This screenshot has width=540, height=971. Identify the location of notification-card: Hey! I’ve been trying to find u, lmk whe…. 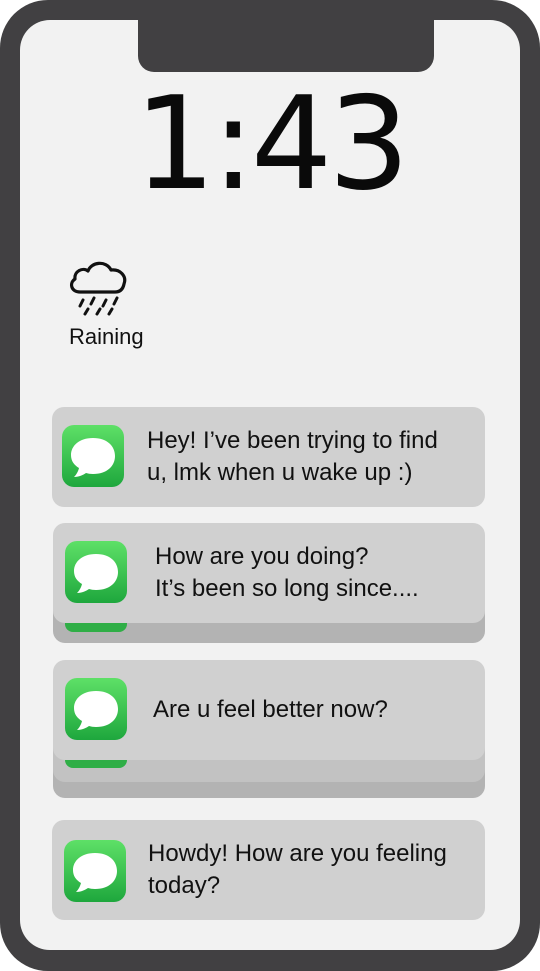
(268, 457).